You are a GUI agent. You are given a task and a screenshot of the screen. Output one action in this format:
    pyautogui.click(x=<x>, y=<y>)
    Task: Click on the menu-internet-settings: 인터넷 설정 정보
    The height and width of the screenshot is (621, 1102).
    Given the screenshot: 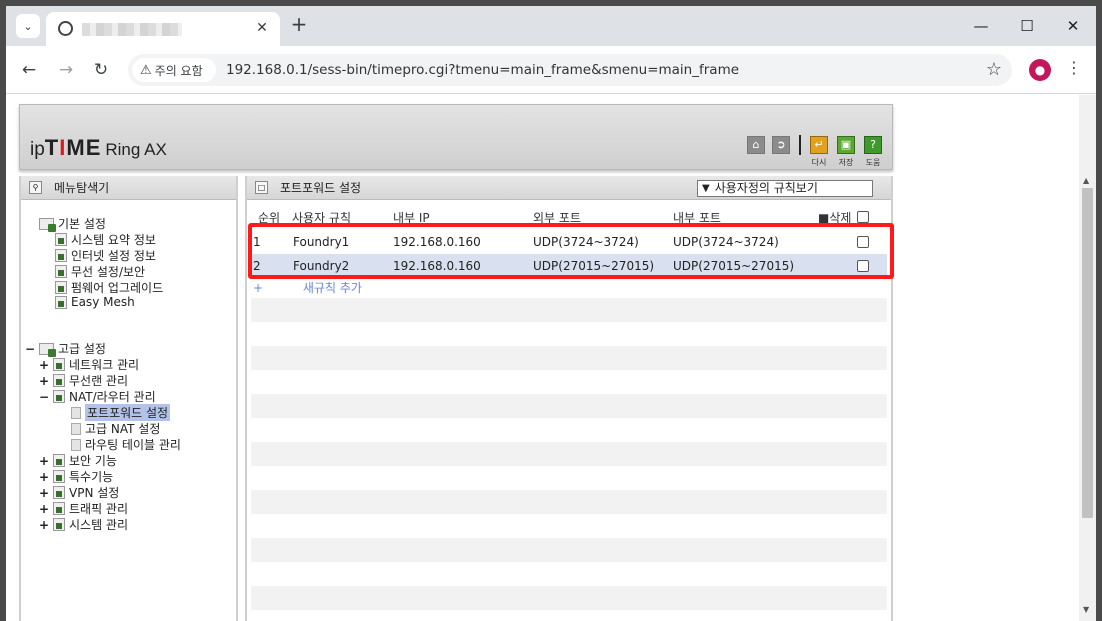 What is the action you would take?
    pyautogui.click(x=105, y=255)
    